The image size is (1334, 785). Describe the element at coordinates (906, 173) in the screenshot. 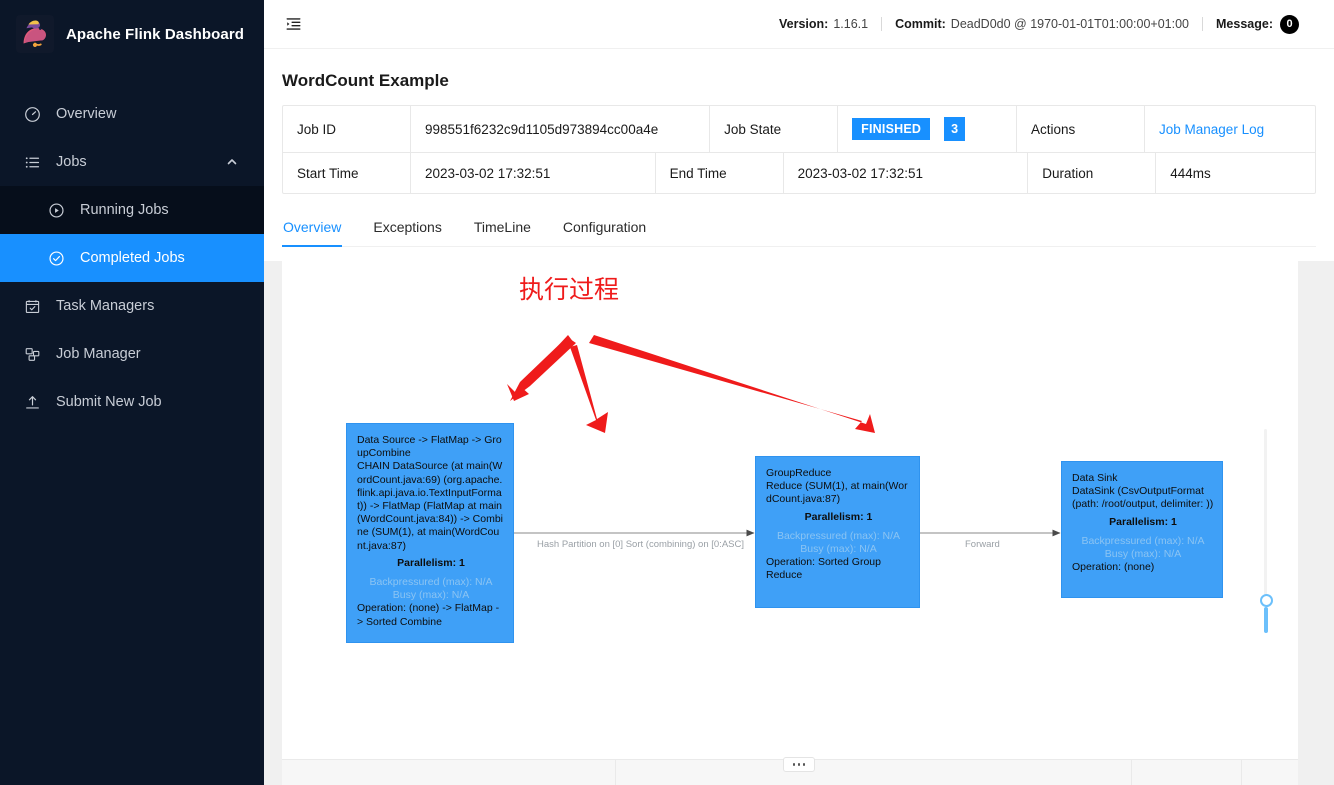

I see `end-time-value: 2023-03-02 17:32:51` at that location.